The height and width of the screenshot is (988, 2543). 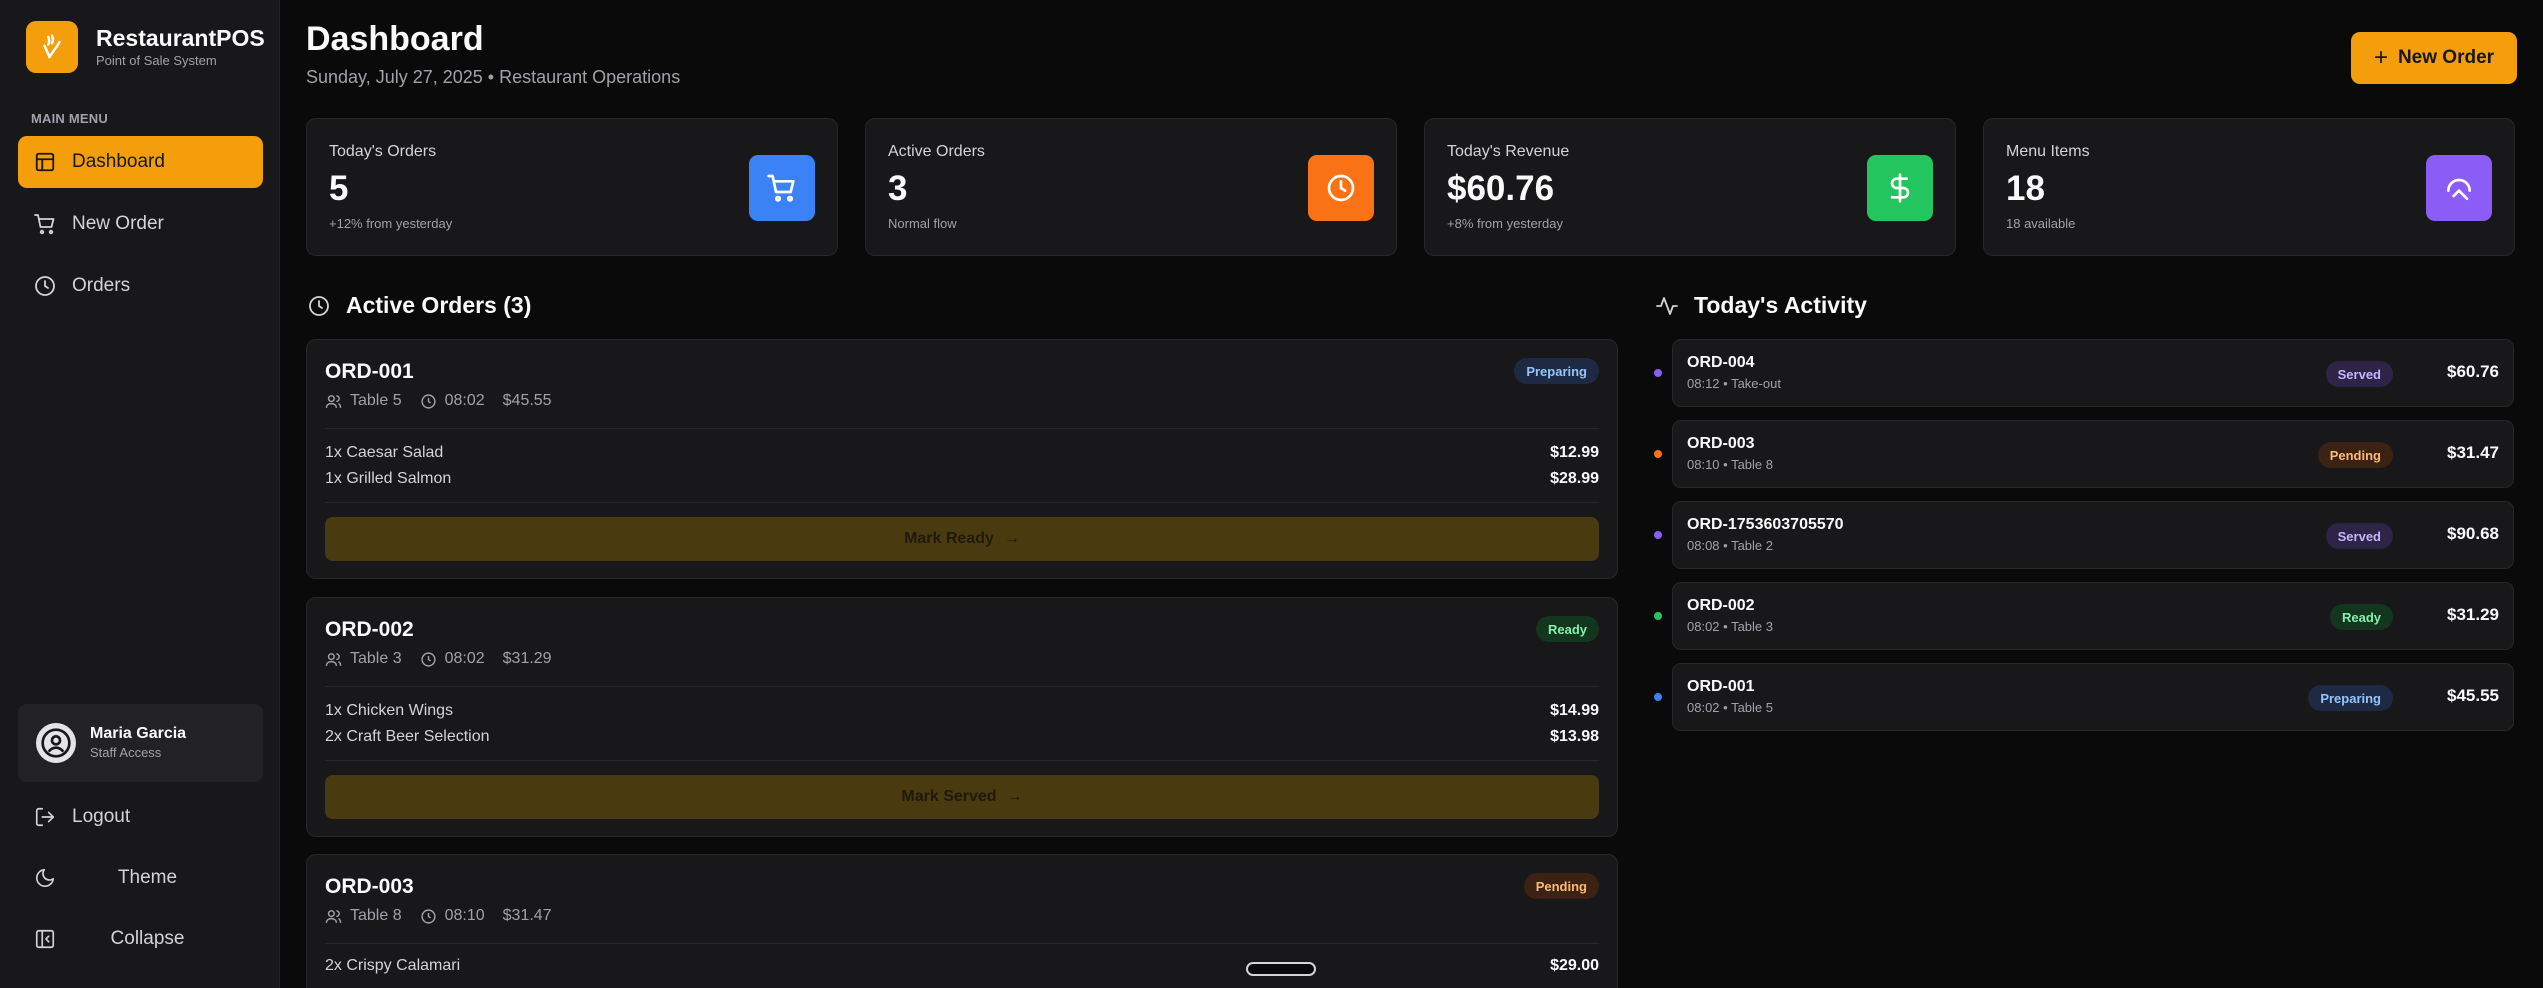 I want to click on stat-label: Today's Revenue, so click(x=1508, y=151).